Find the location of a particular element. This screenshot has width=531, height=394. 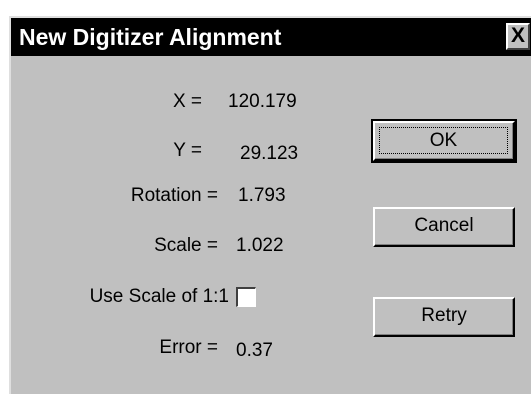

use-scale-checkbox is located at coordinates (246, 297).